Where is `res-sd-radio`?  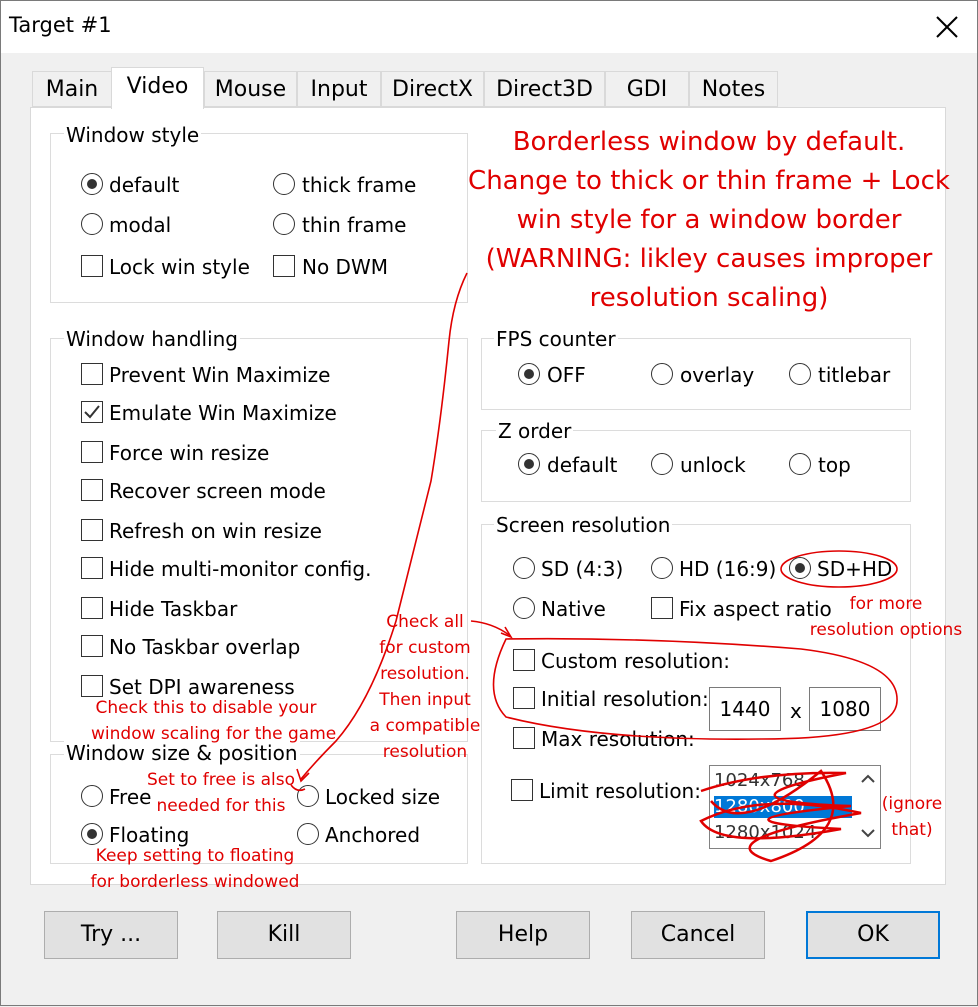
res-sd-radio is located at coordinates (524, 568).